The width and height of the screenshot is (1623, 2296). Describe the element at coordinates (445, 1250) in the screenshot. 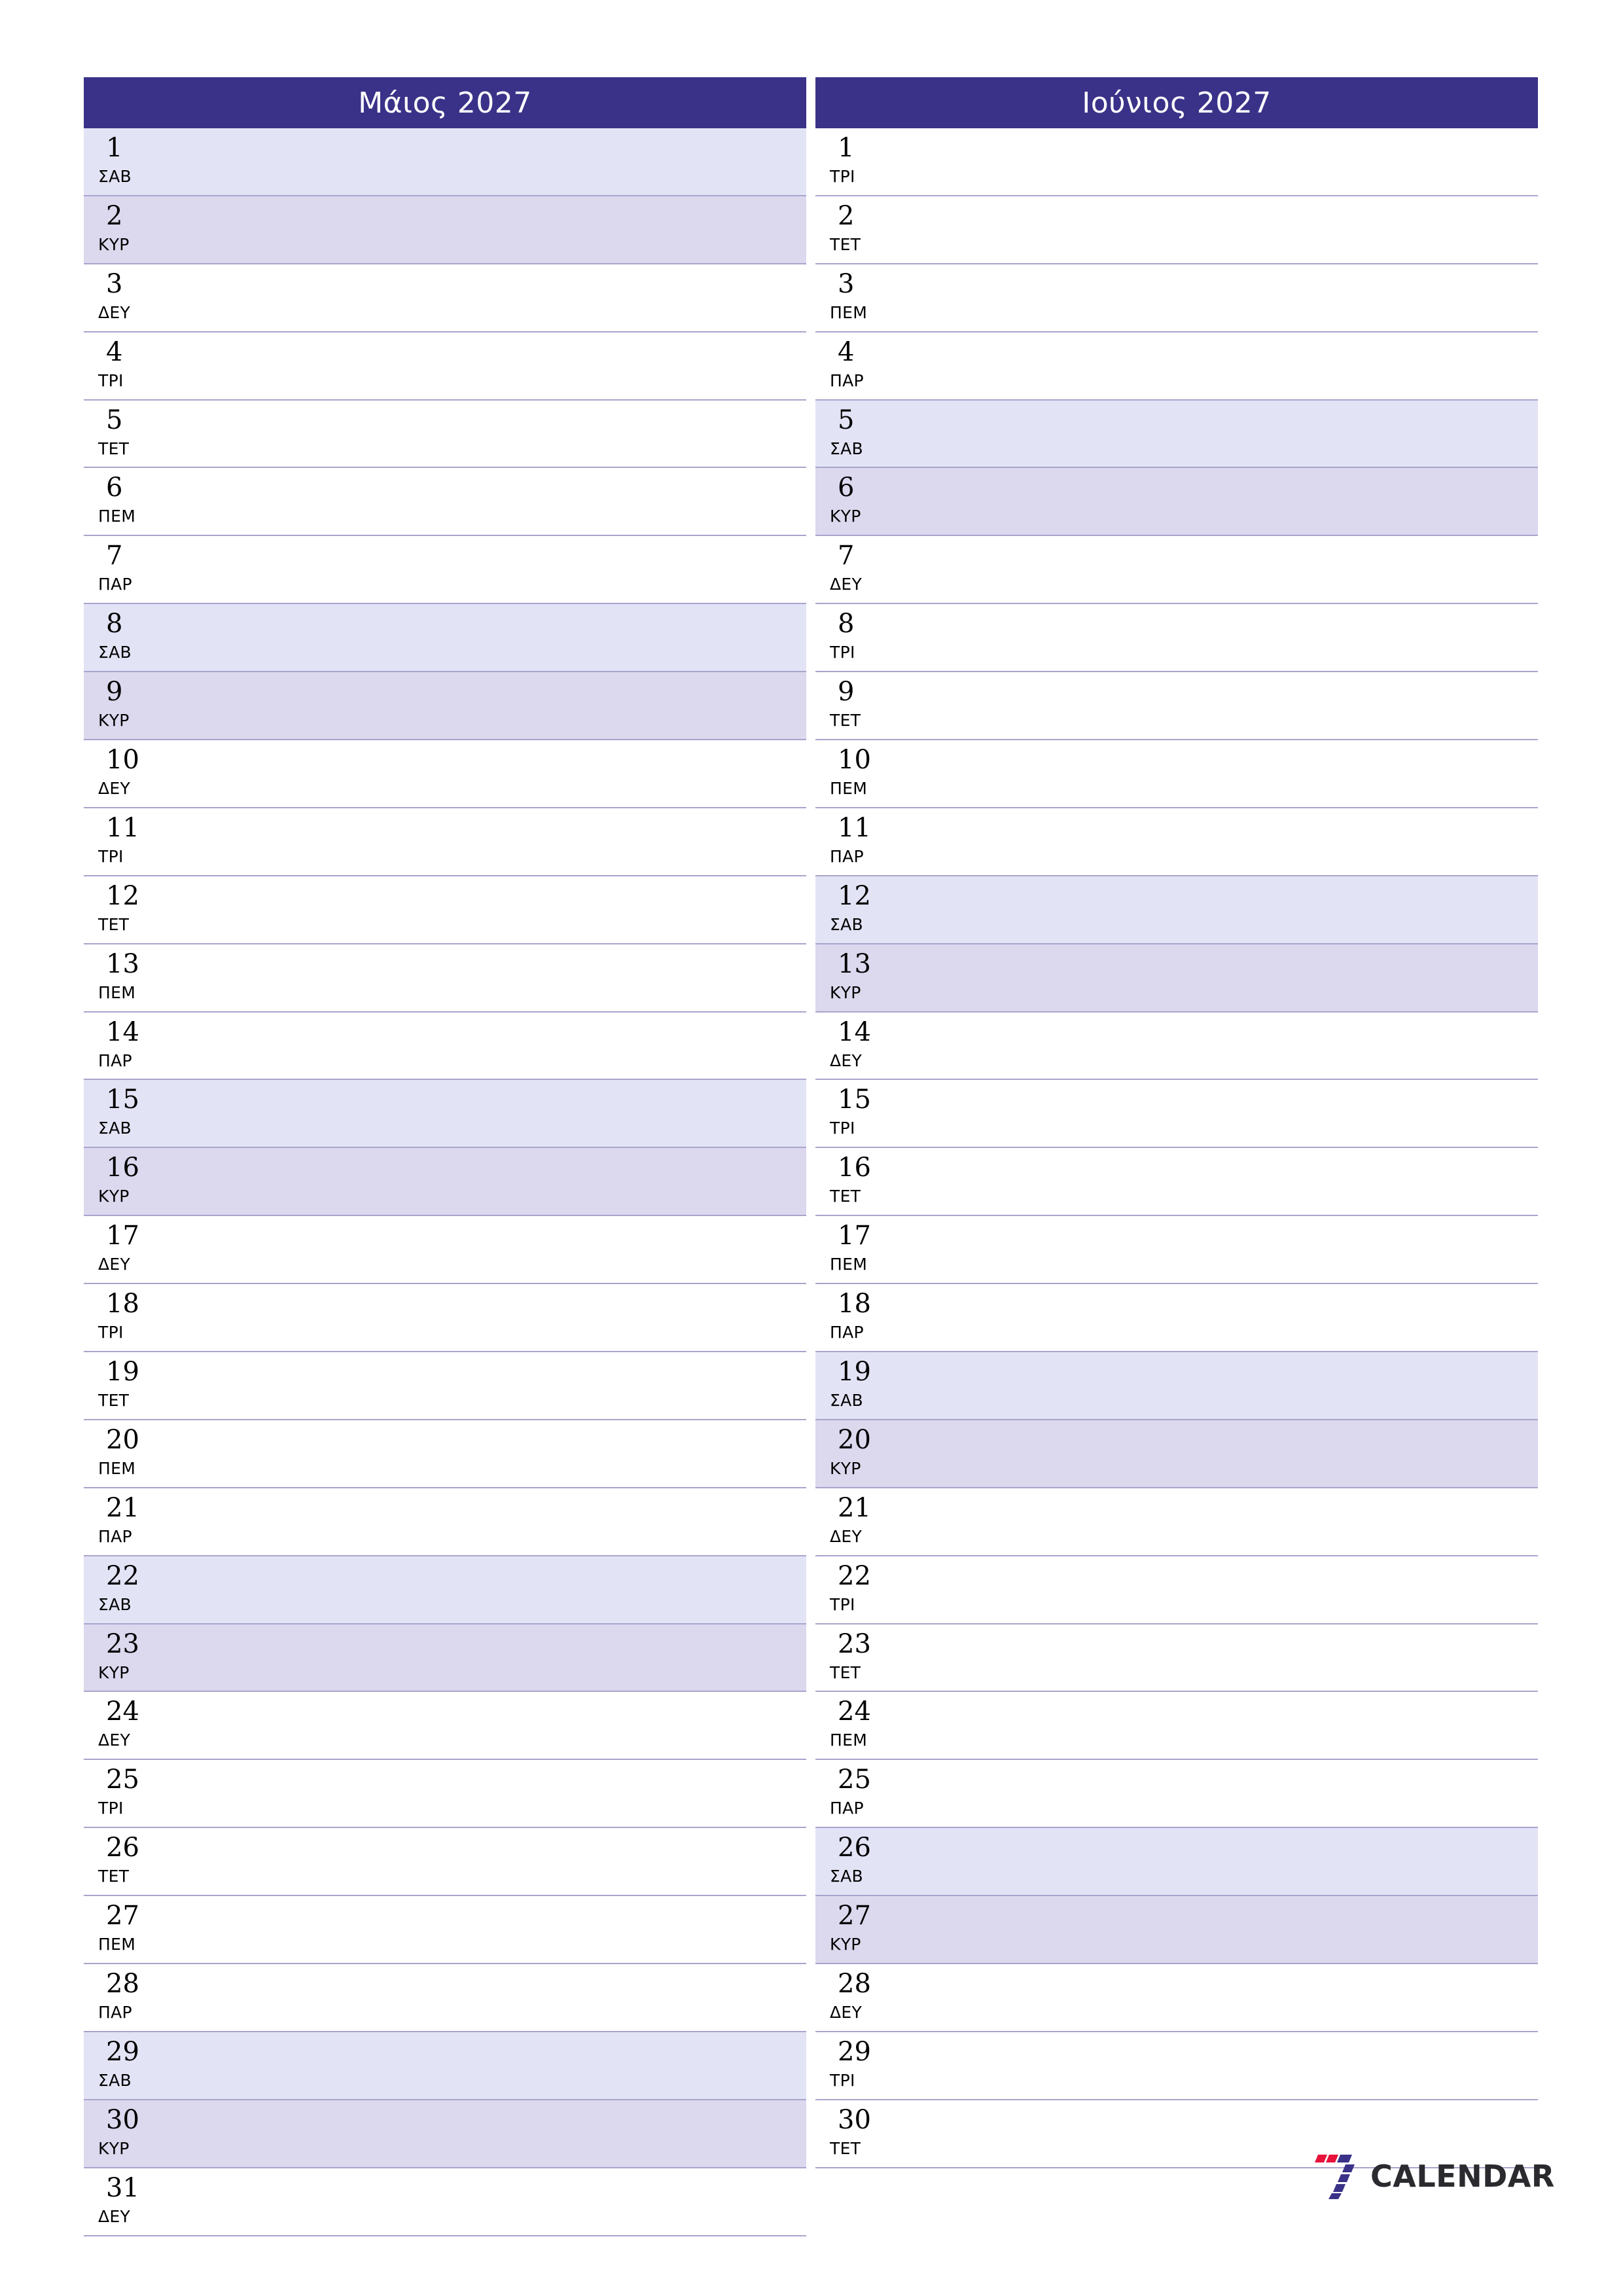

I see `day-row: 17 ΔΕΥ` at that location.